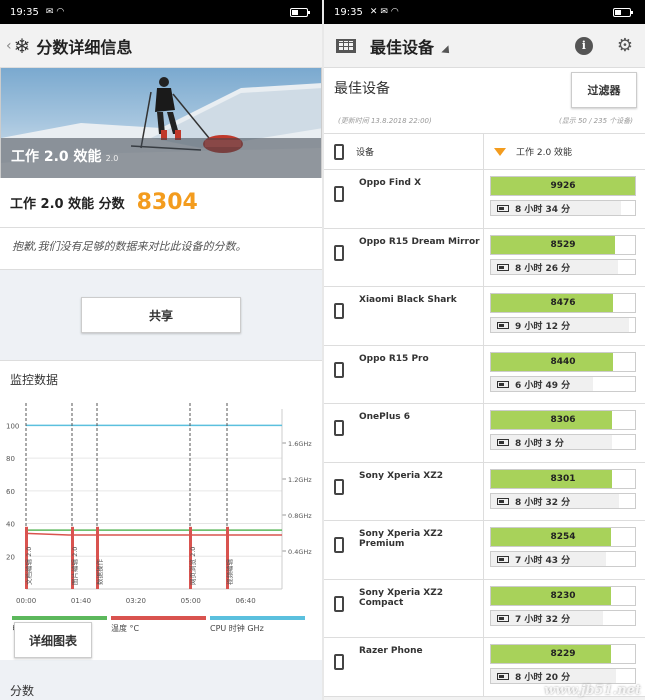  I want to click on score-value: 8301, so click(563, 478).